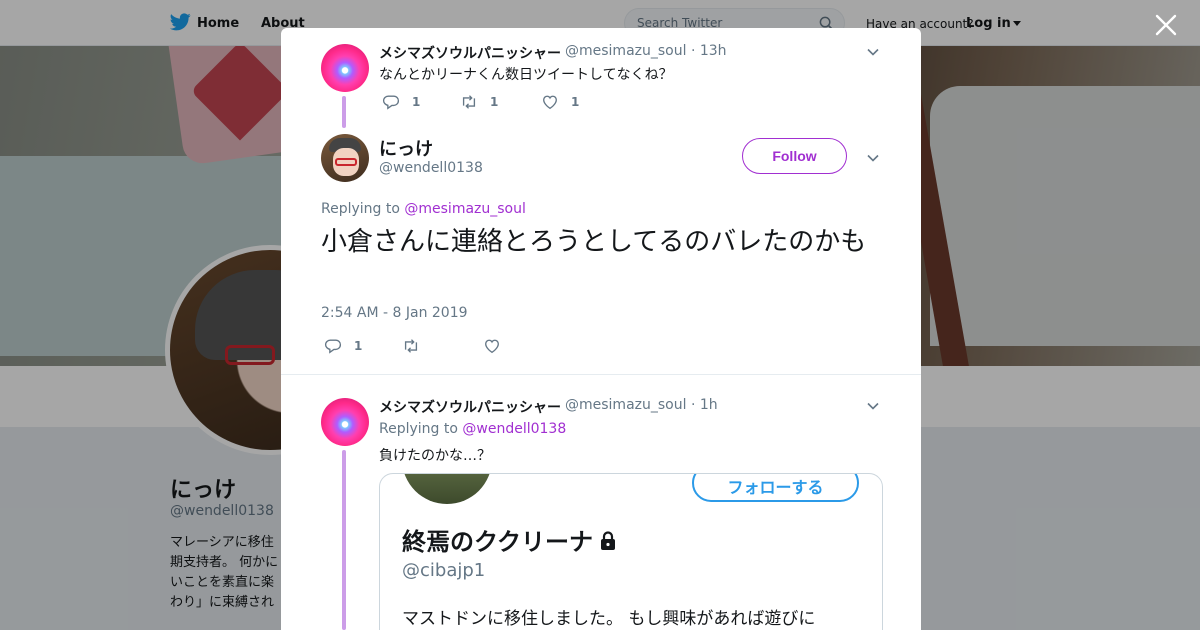 The image size is (1200, 630). I want to click on replying-to-line: Replying to @wendell0138, so click(472, 429).